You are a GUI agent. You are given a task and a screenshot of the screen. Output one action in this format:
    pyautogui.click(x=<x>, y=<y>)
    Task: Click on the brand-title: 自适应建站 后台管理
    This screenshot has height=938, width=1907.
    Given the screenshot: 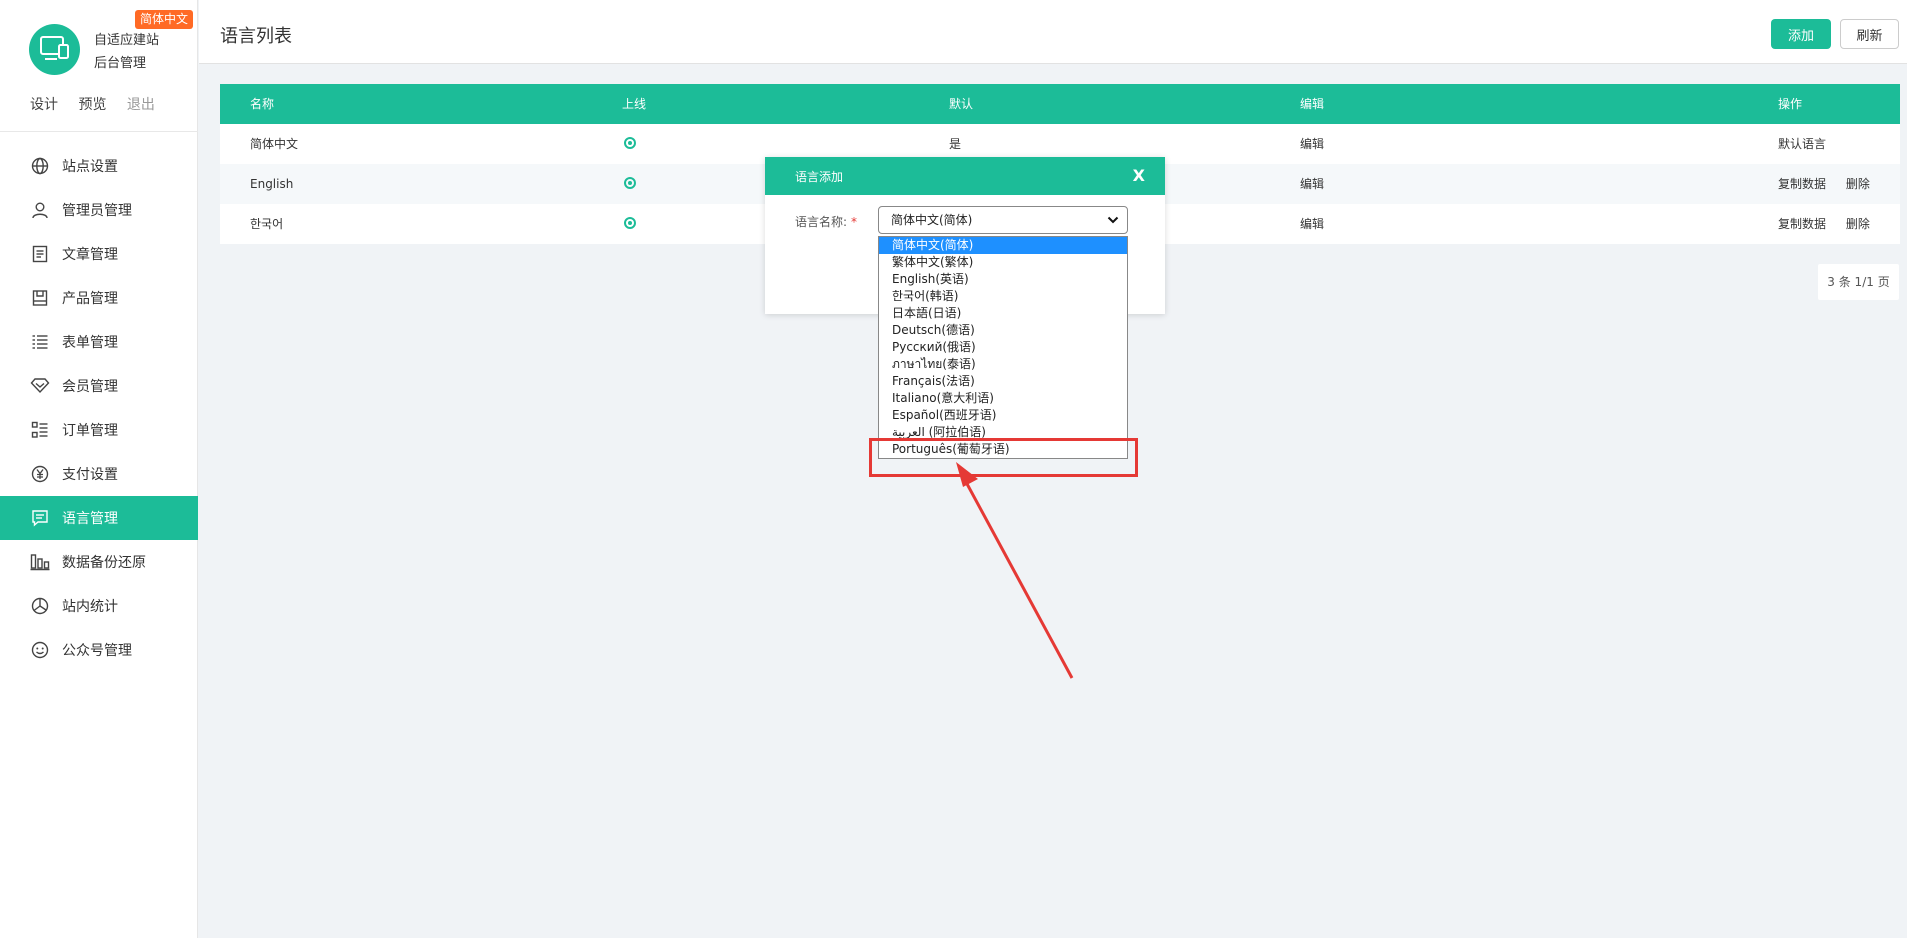 What is the action you would take?
    pyautogui.click(x=126, y=52)
    